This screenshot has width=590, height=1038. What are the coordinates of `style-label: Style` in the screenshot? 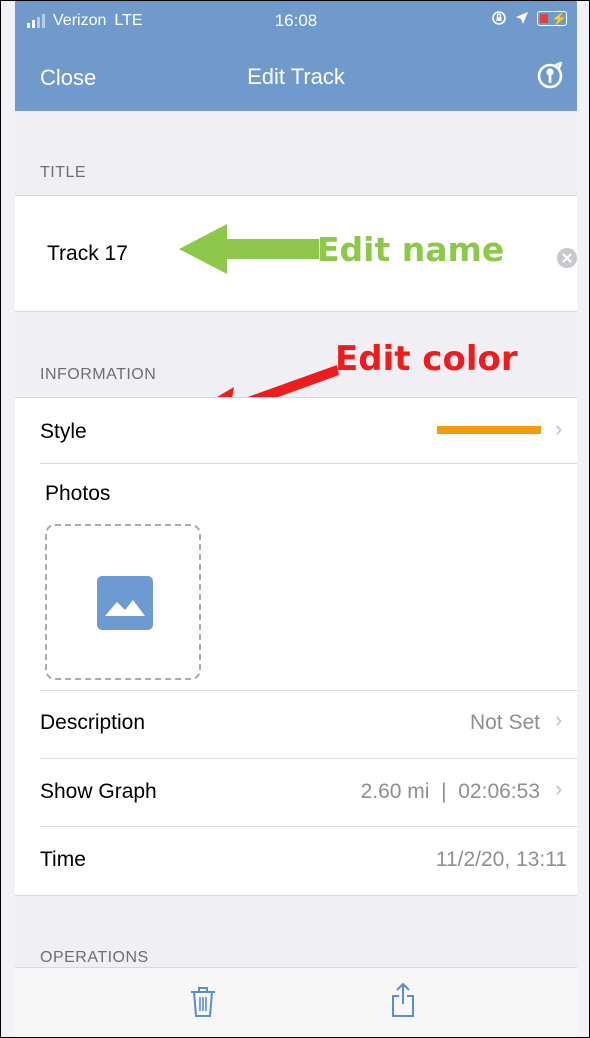 It's located at (63, 431).